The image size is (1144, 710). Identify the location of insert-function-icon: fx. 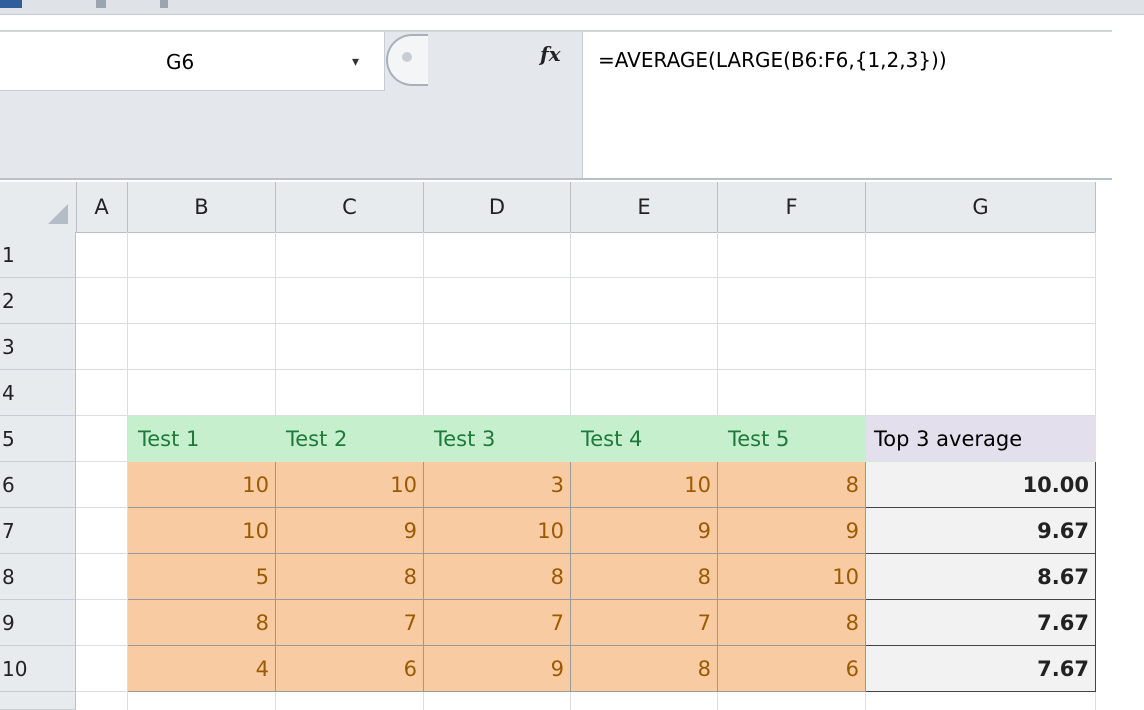
(550, 54).